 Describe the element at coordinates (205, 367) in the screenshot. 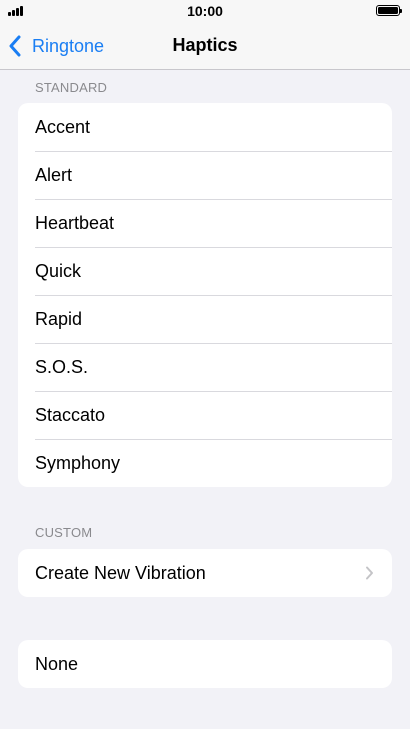

I see `haptic-option-sos: S.O.S.` at that location.